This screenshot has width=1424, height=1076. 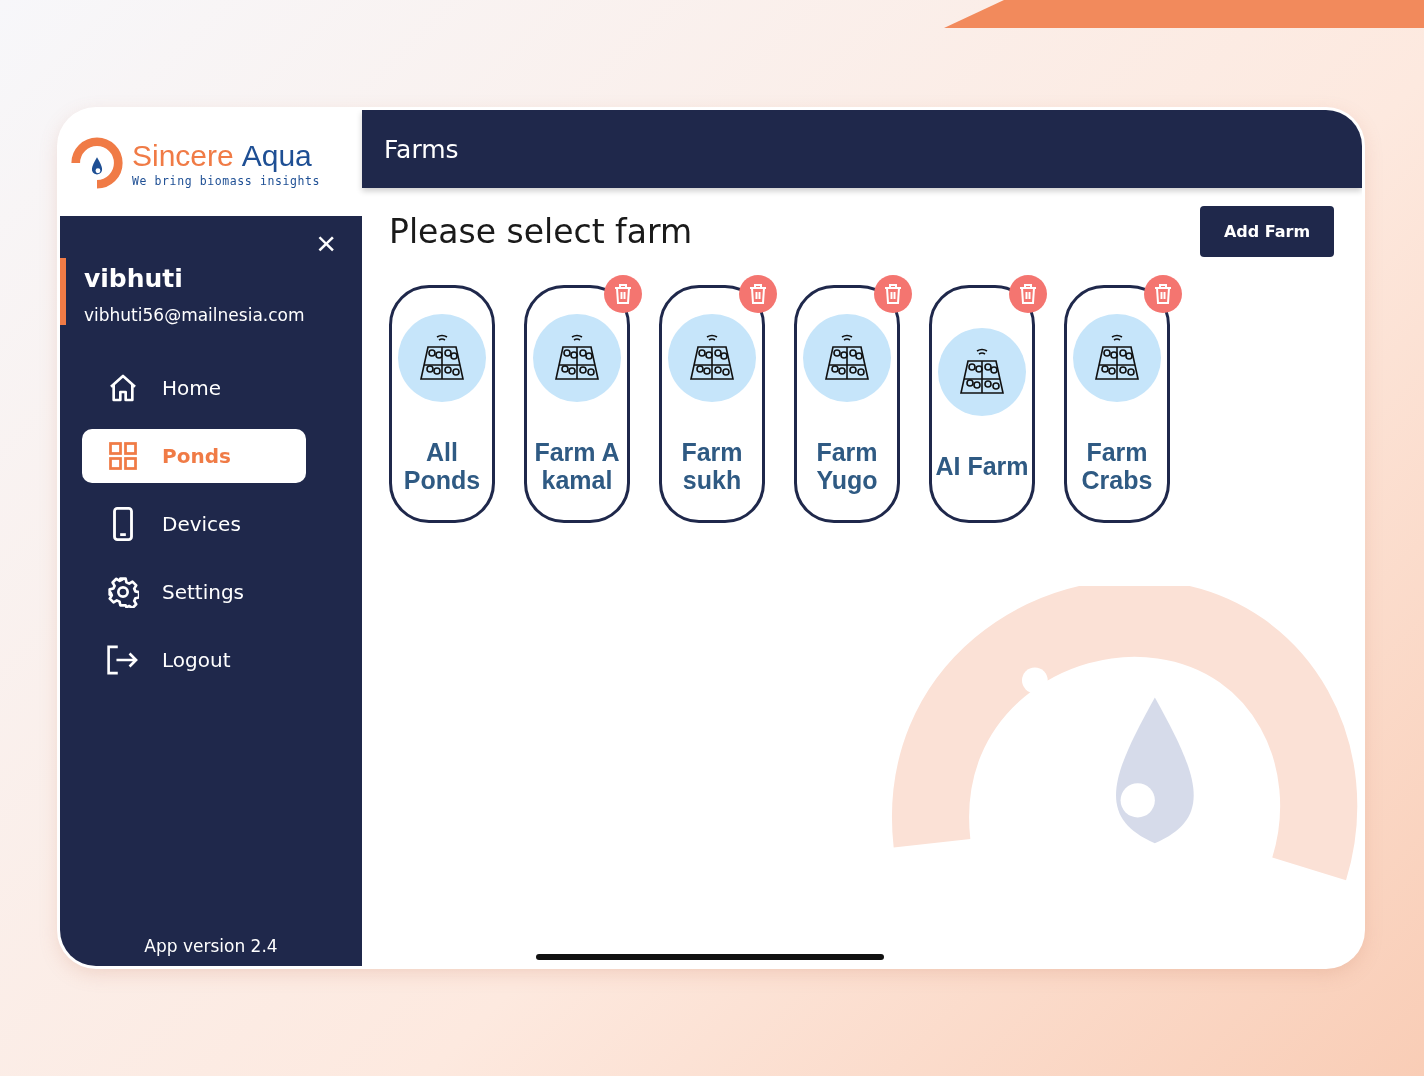 What do you see at coordinates (194, 660) in the screenshot?
I see `nav-item: Logout` at bounding box center [194, 660].